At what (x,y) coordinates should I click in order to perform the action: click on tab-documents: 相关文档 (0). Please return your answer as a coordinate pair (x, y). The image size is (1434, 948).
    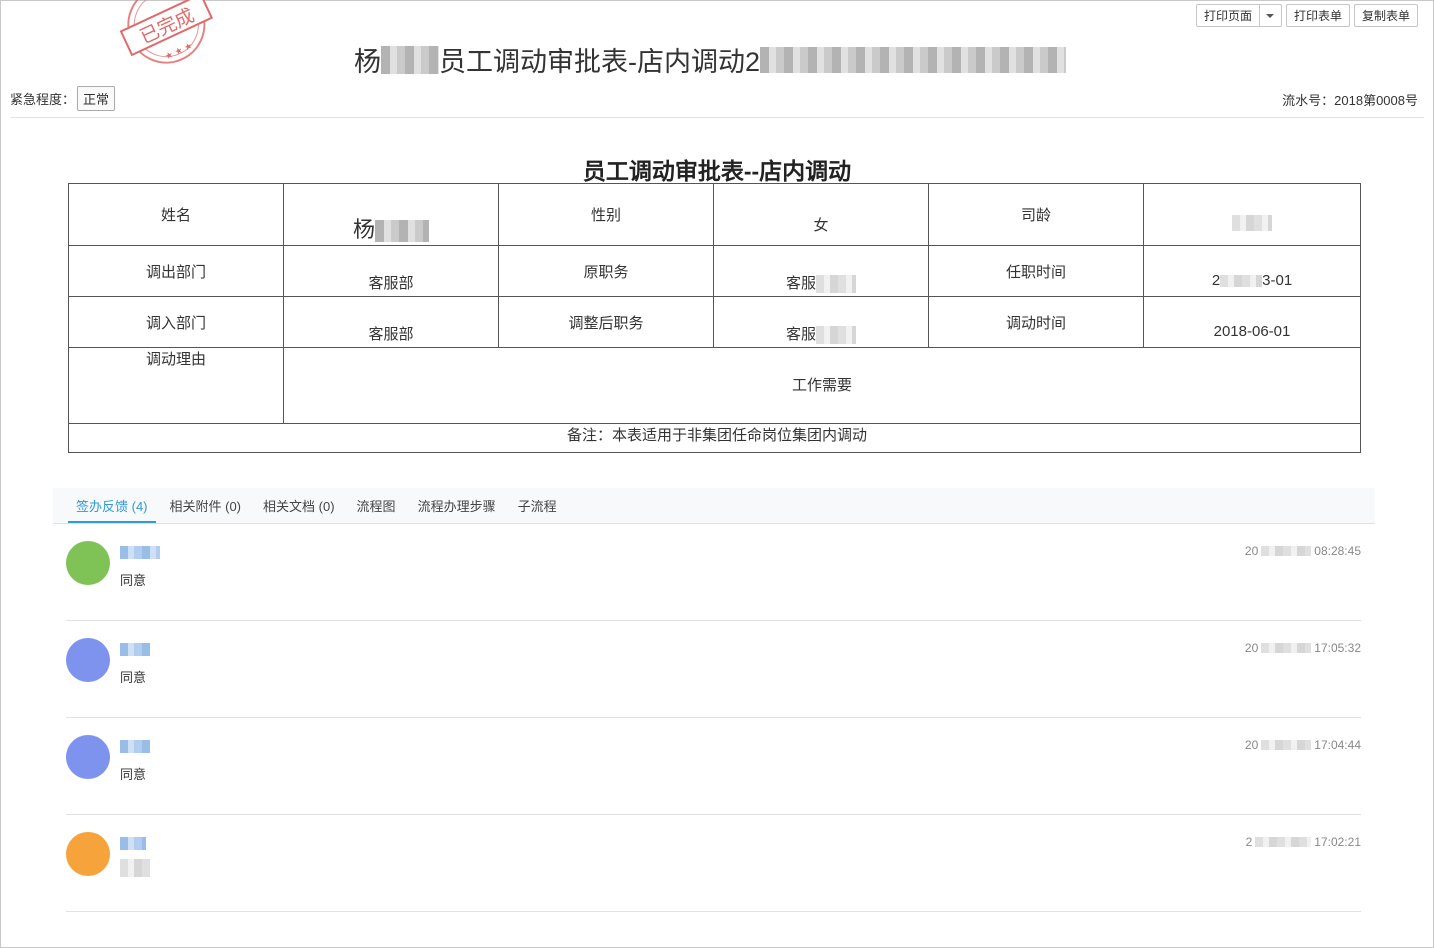
    Looking at the image, I should click on (299, 509).